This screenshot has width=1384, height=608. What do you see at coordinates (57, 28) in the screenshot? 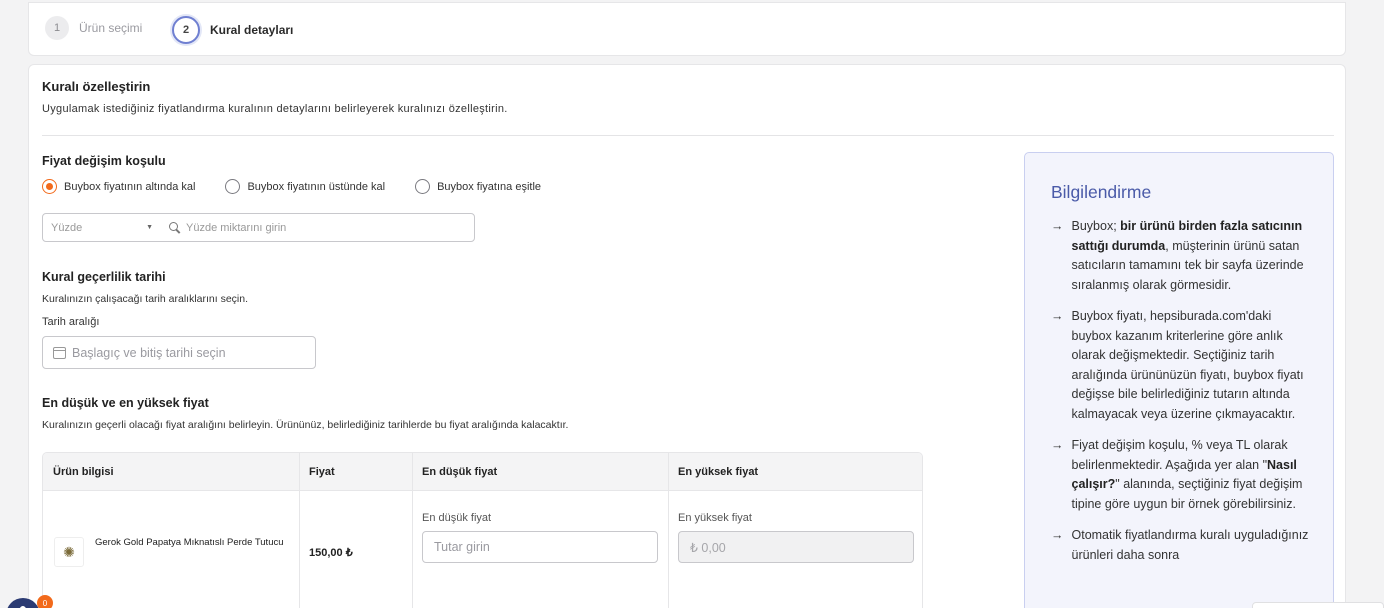
I see `step-number: 1` at bounding box center [57, 28].